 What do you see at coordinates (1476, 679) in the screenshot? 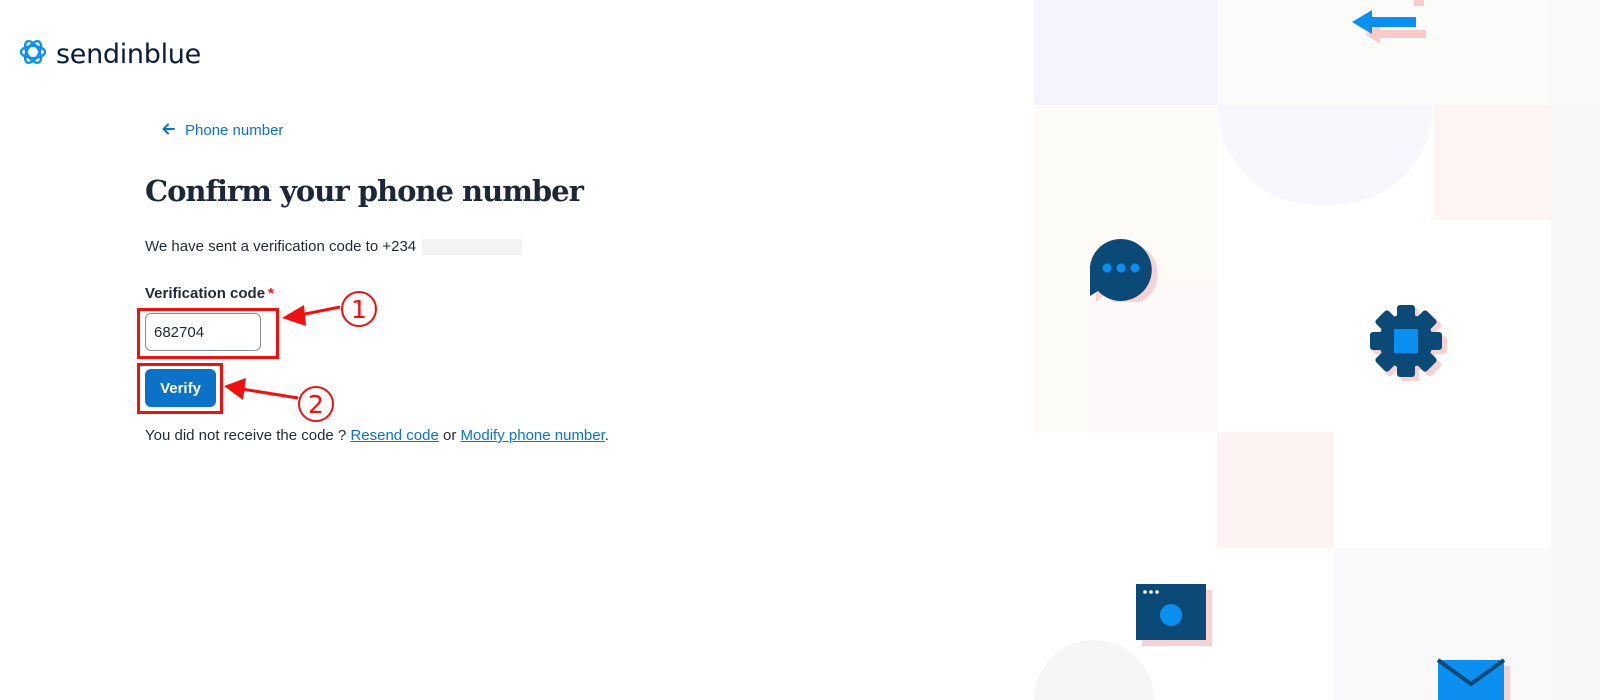
I see `envelope-icon` at bounding box center [1476, 679].